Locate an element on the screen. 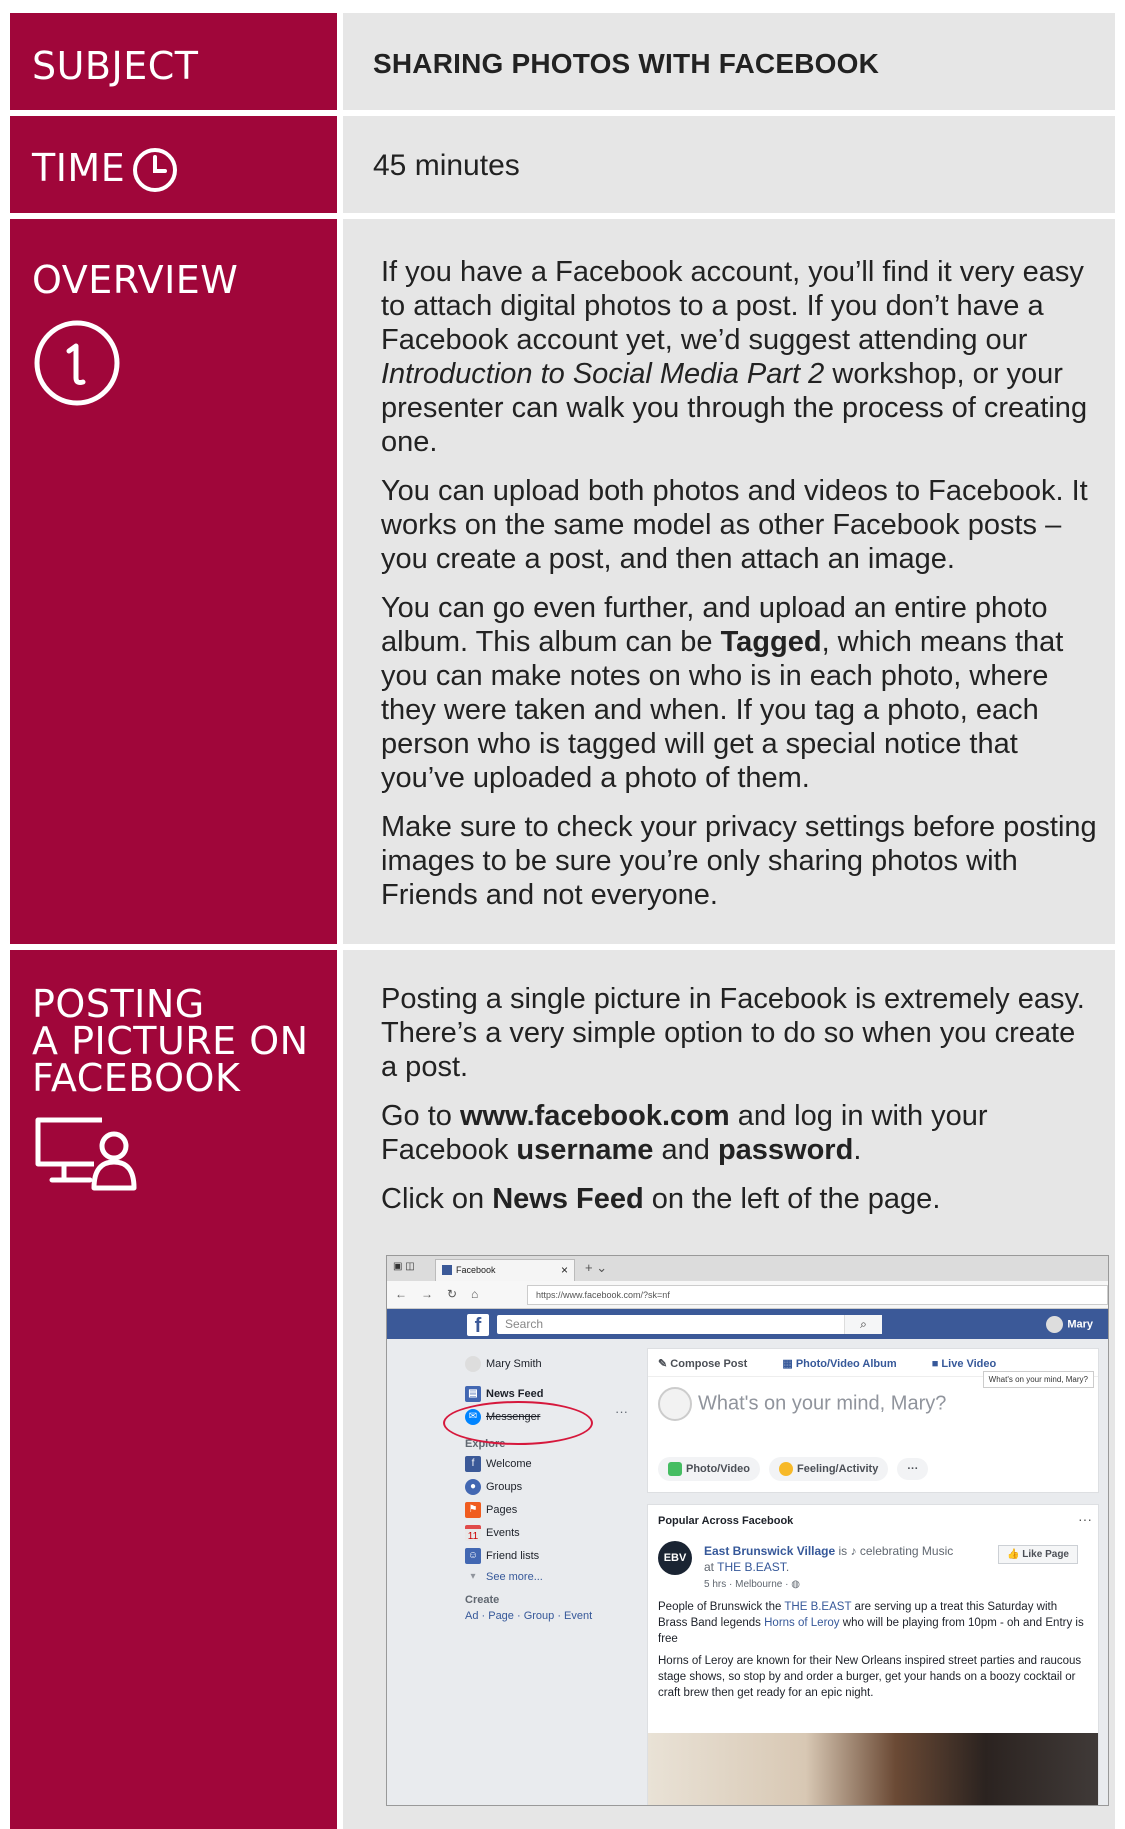  post-image is located at coordinates (873, 1769).